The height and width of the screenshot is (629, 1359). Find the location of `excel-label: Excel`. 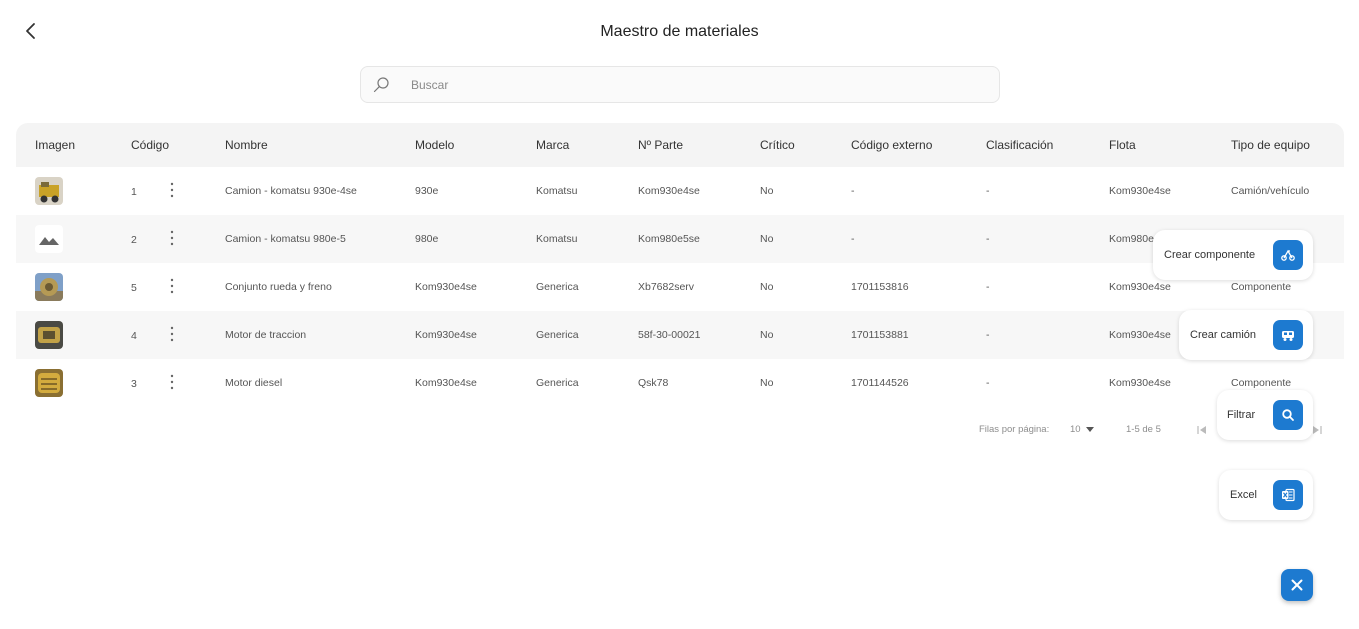

excel-label: Excel is located at coordinates (1243, 495).